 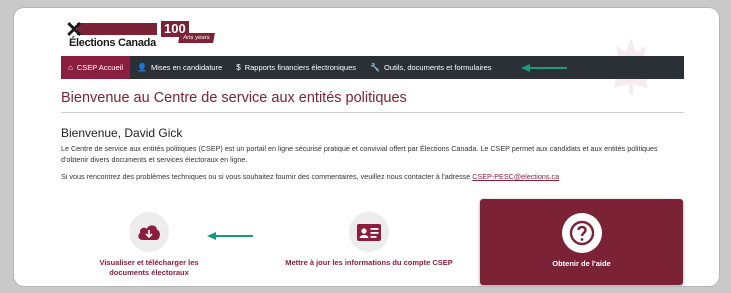 What do you see at coordinates (372, 112) in the screenshot?
I see `title-divider` at bounding box center [372, 112].